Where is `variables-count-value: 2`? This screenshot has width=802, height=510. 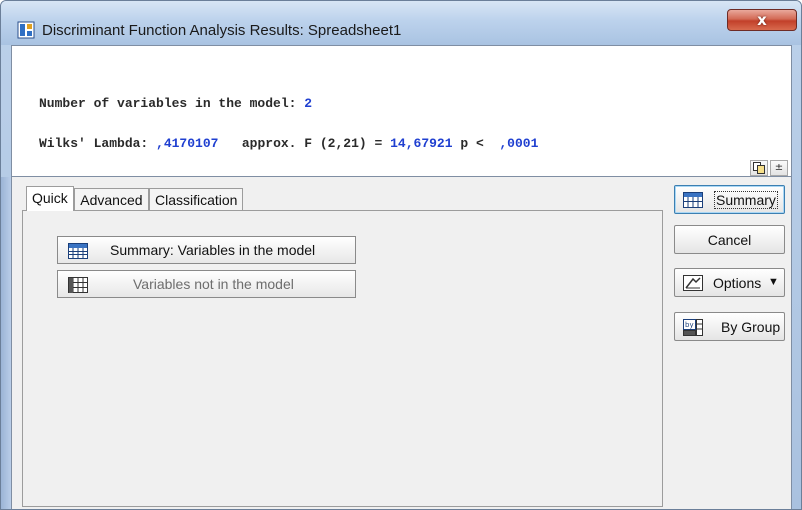 variables-count-value: 2 is located at coordinates (308, 103).